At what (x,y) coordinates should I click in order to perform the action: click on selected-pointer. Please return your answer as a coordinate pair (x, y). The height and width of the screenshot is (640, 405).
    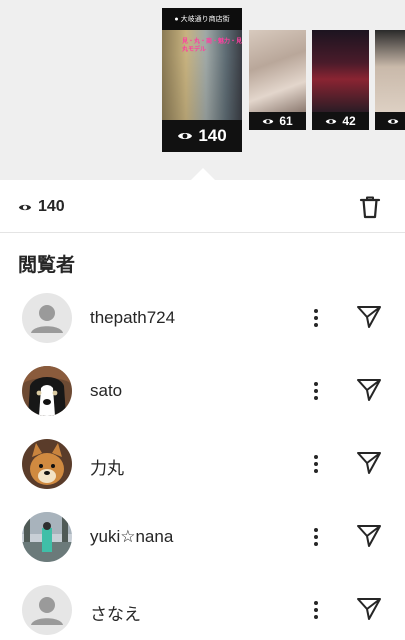
    Looking at the image, I should click on (203, 174).